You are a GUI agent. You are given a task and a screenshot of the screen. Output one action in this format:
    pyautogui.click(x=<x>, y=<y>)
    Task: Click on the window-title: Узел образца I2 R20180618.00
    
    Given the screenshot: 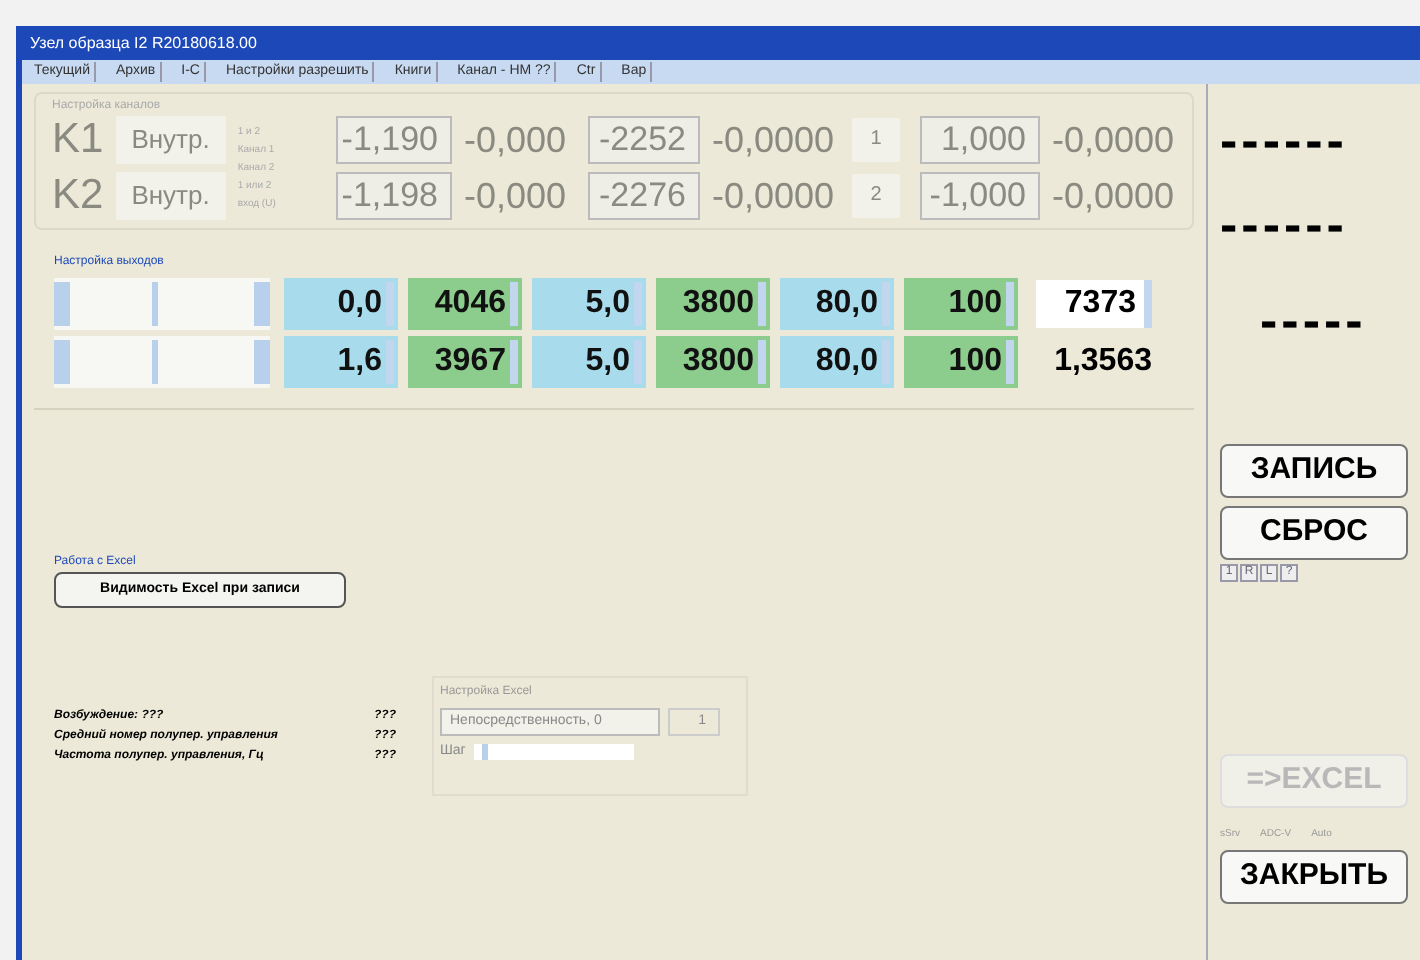 What is the action you would take?
    pyautogui.click(x=143, y=44)
    